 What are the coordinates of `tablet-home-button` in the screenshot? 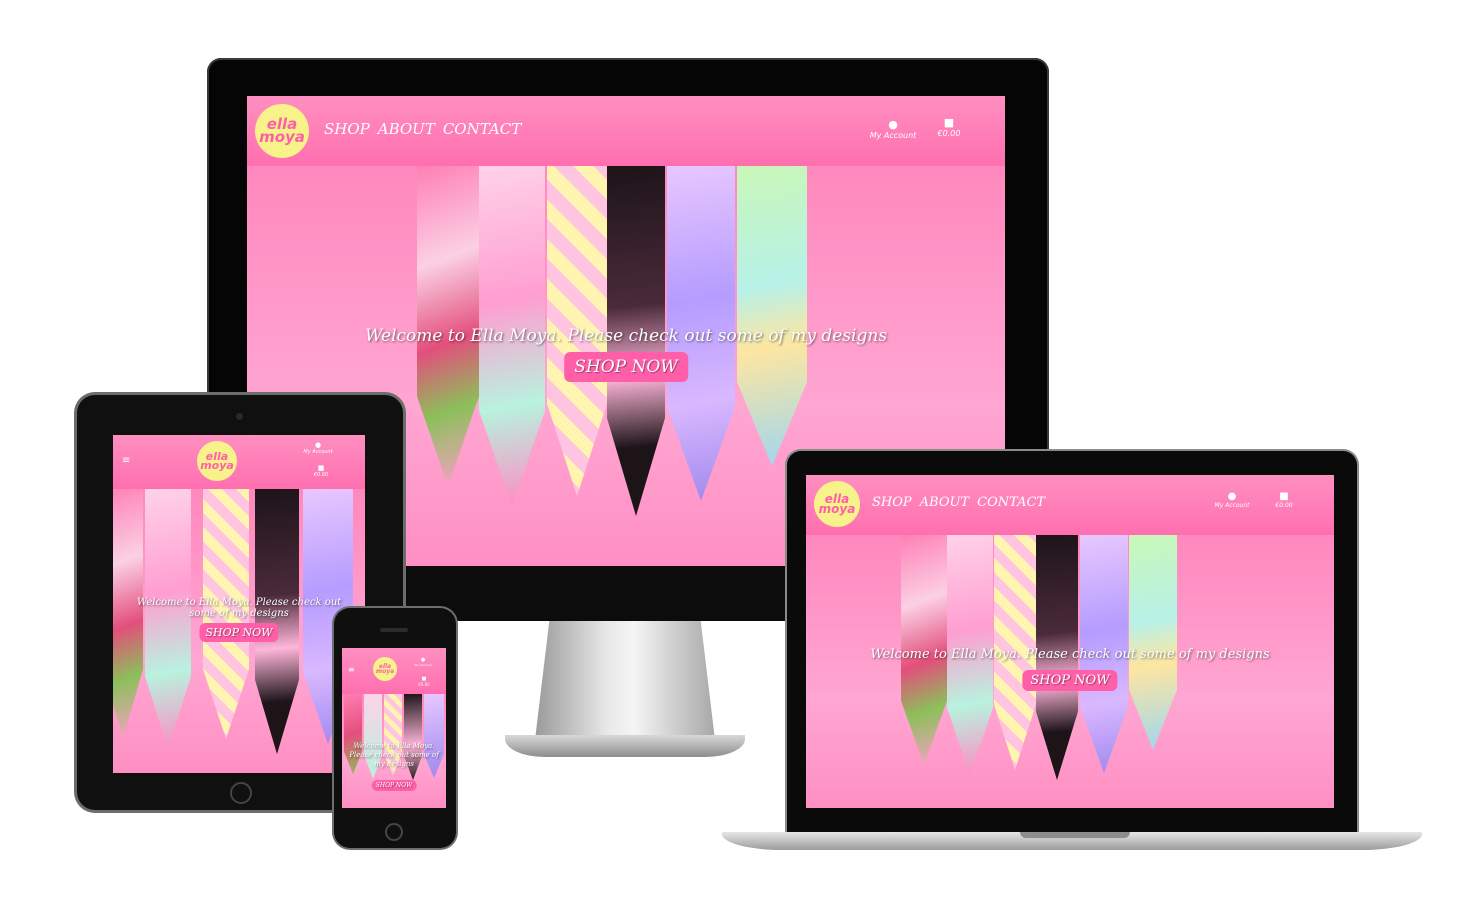 It's located at (241, 793).